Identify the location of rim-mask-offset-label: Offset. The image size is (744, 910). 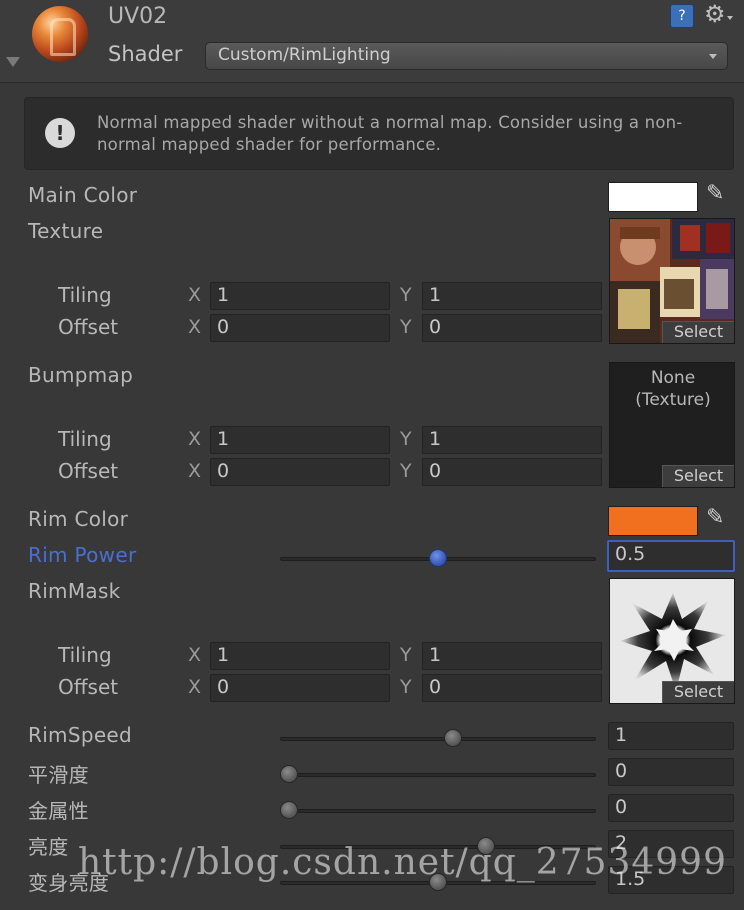
(88, 687).